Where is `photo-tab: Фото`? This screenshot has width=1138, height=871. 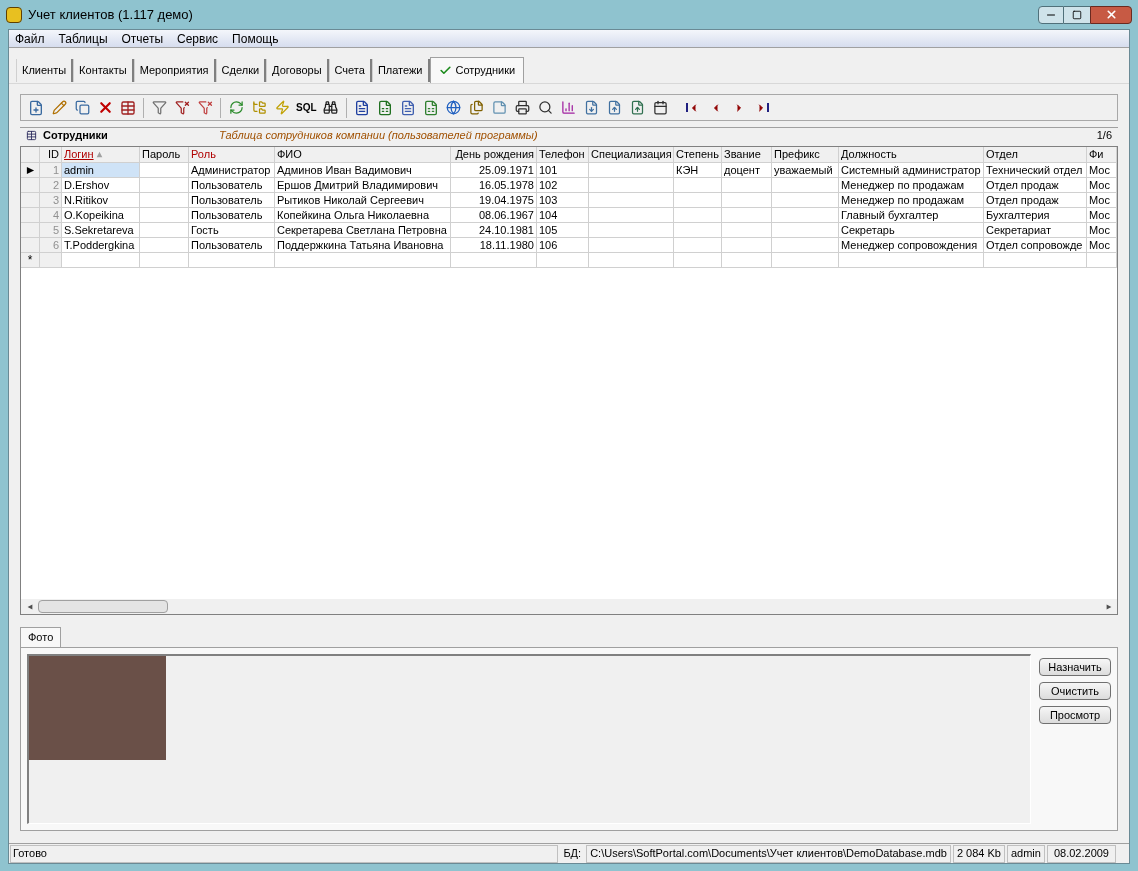
photo-tab: Фото is located at coordinates (41, 637).